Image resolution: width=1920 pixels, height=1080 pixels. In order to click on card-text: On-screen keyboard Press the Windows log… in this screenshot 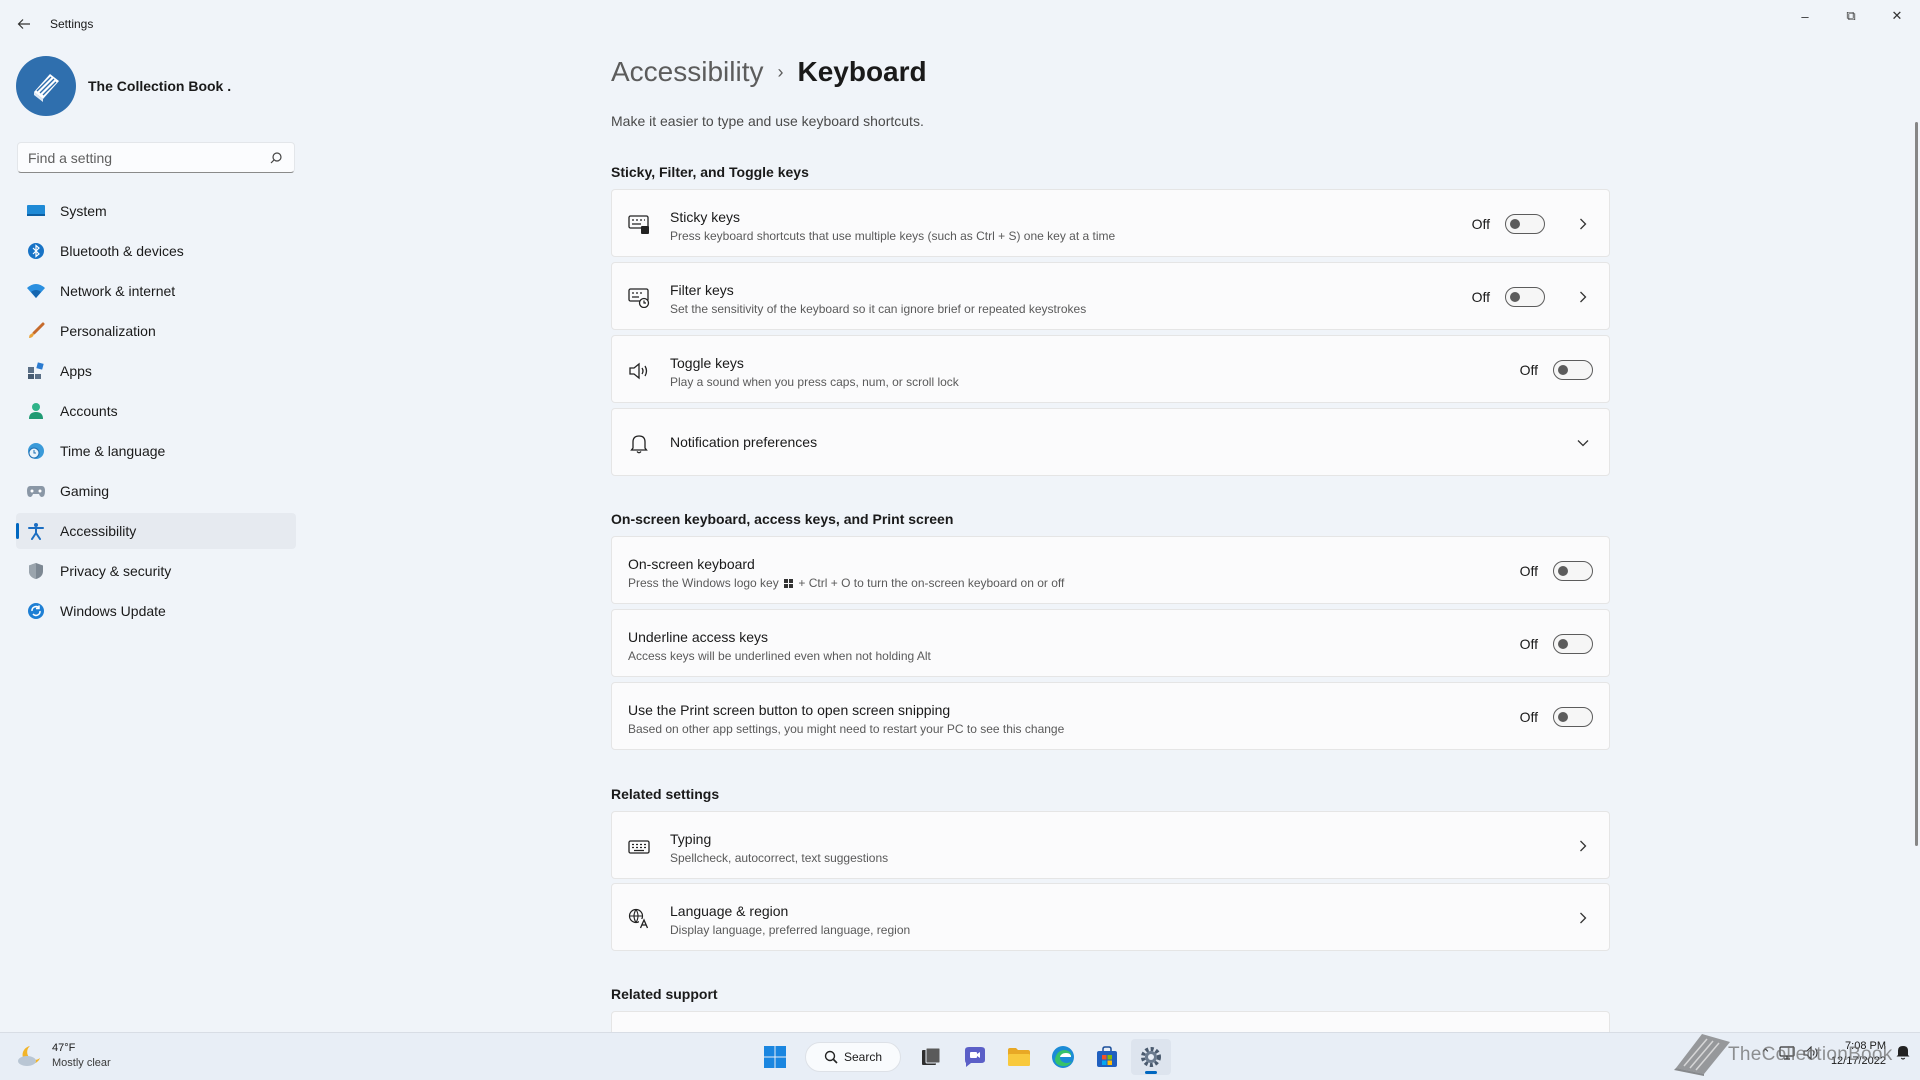, I will do `click(846, 573)`.